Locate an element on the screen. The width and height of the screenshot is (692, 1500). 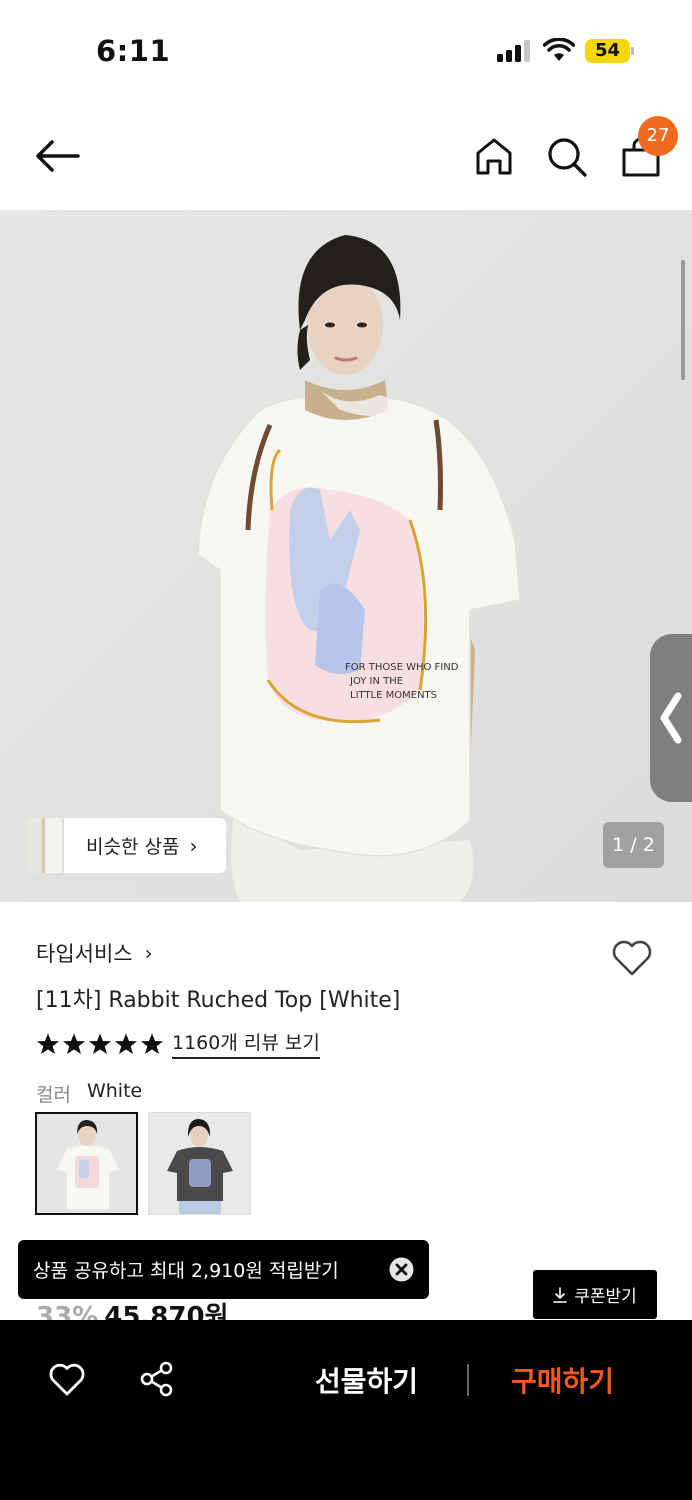
color-row: 컬러 White is located at coordinates (89, 1093).